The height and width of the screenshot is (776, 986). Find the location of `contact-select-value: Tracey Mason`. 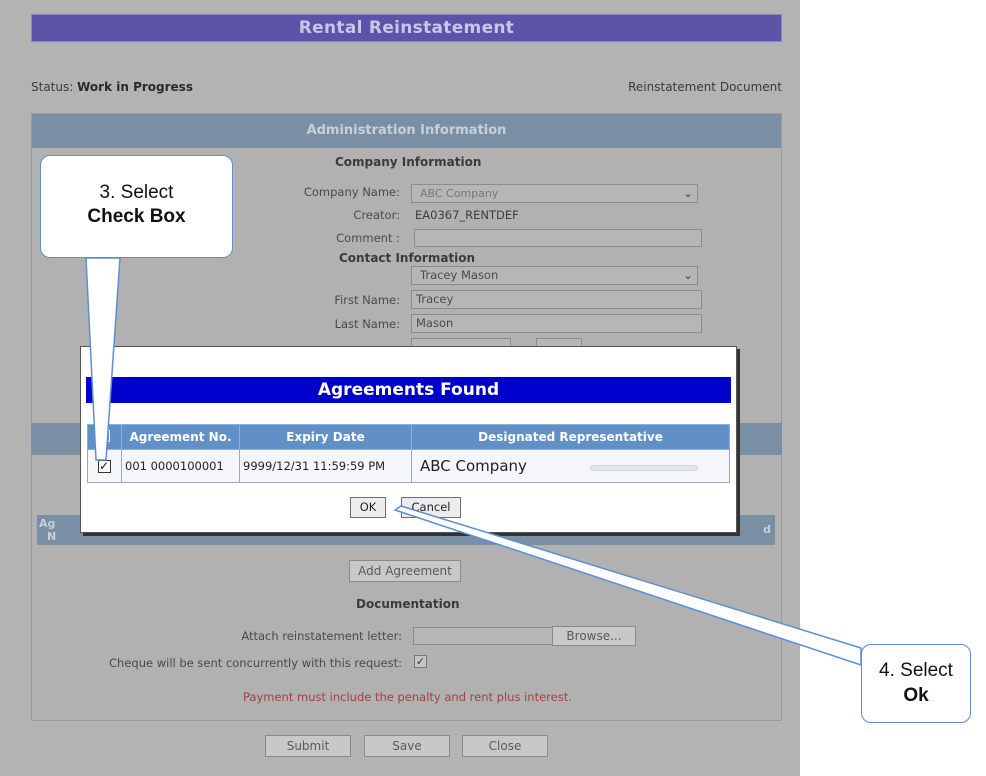

contact-select-value: Tracey Mason is located at coordinates (459, 275).